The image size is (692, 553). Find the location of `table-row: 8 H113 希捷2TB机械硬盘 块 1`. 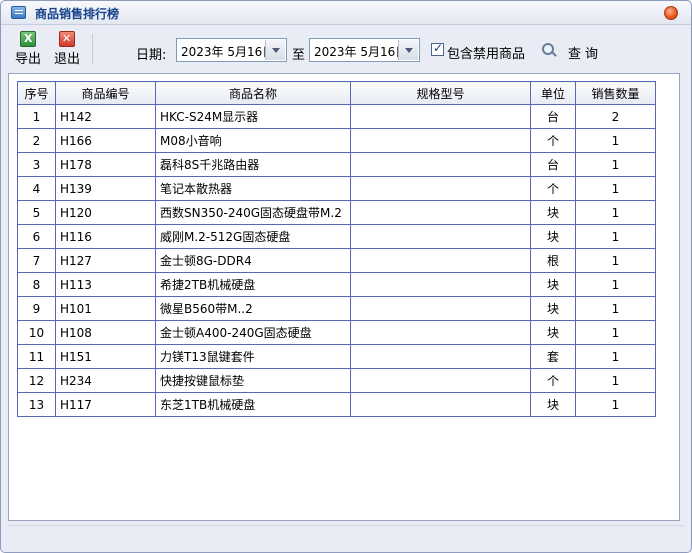

table-row: 8 H113 希捷2TB机械硬盘 块 1 is located at coordinates (336, 284).